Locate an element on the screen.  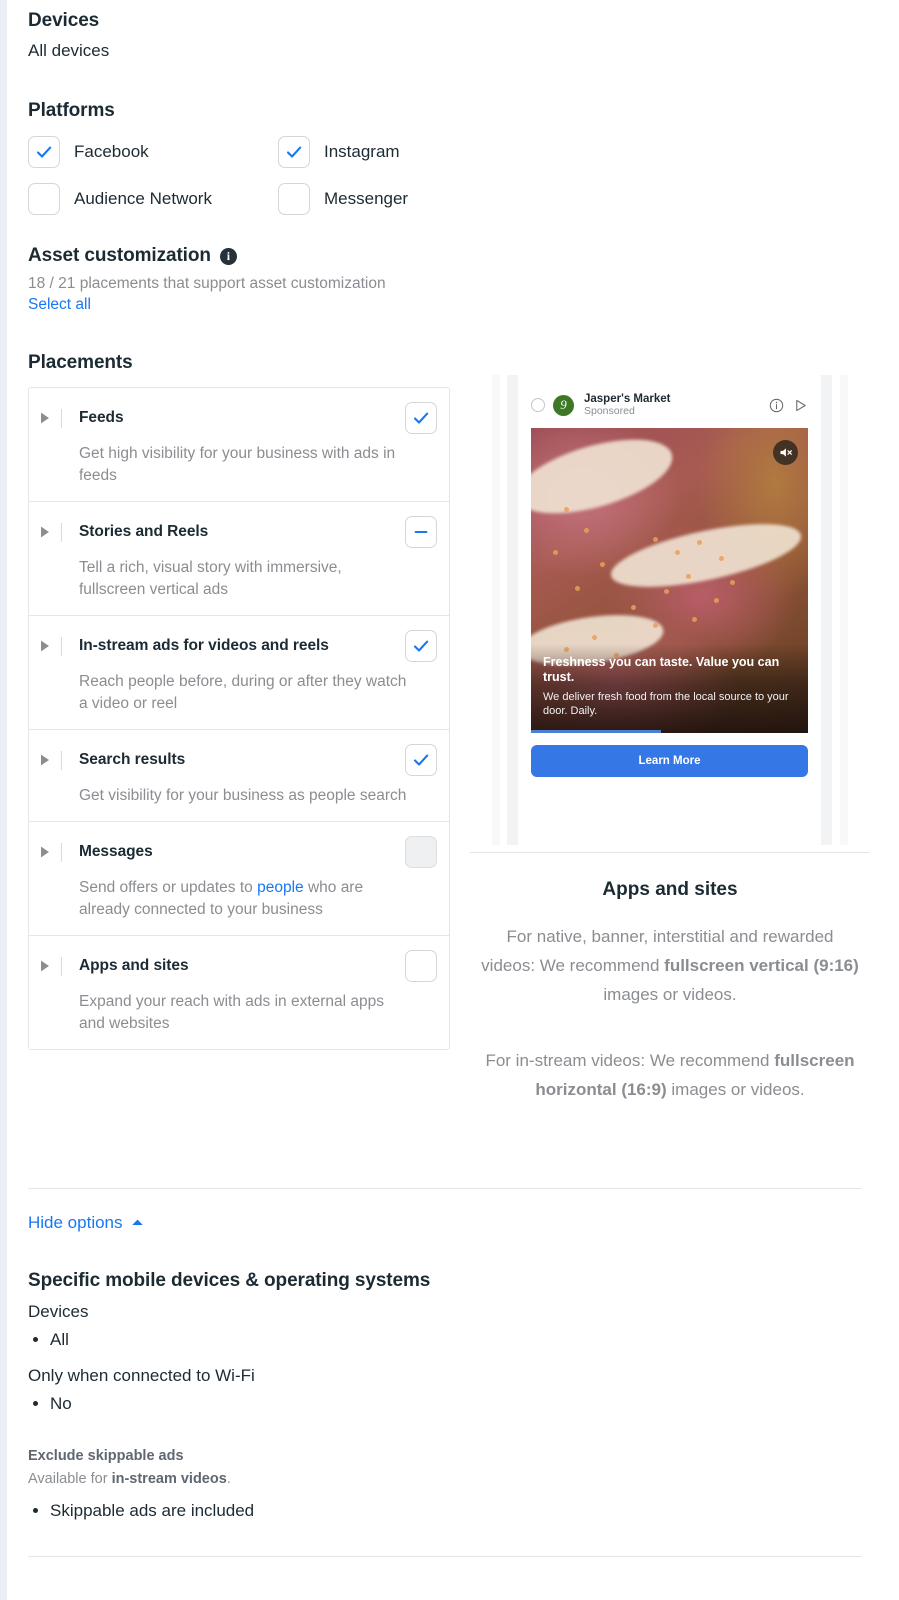
platform-label: Instagram is located at coordinates (362, 151).